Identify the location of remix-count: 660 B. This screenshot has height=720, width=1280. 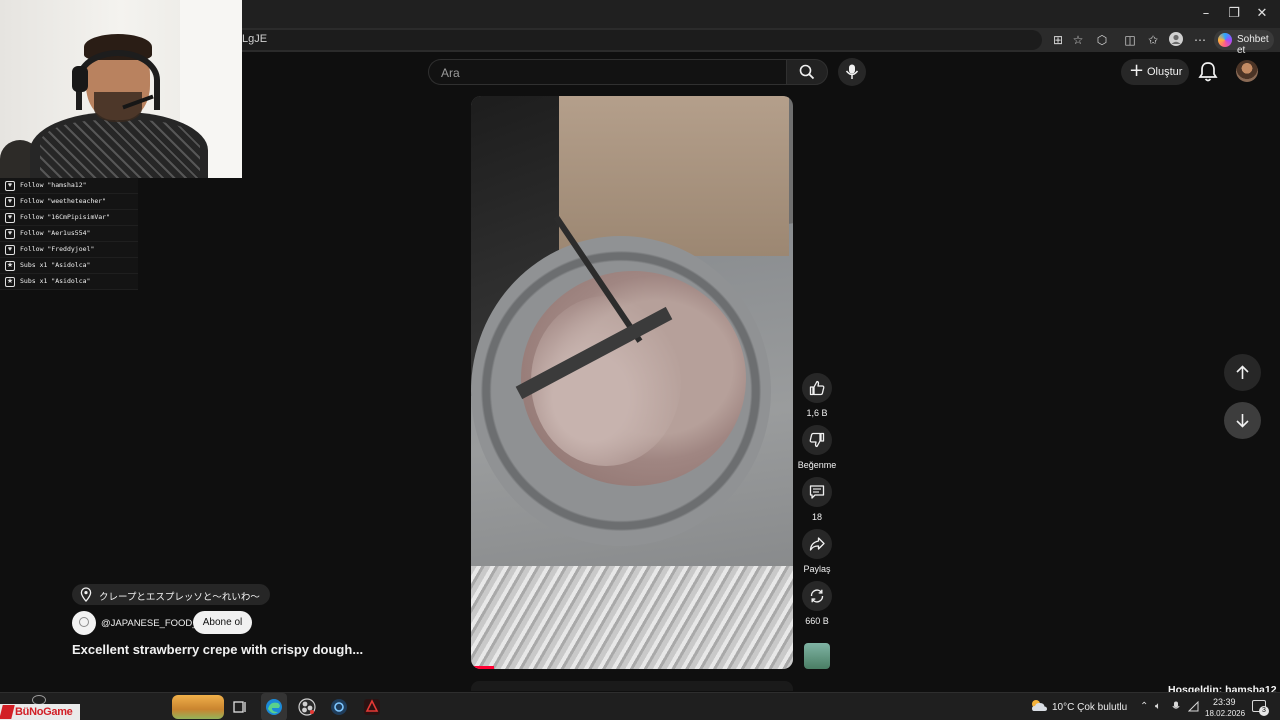
(817, 621).